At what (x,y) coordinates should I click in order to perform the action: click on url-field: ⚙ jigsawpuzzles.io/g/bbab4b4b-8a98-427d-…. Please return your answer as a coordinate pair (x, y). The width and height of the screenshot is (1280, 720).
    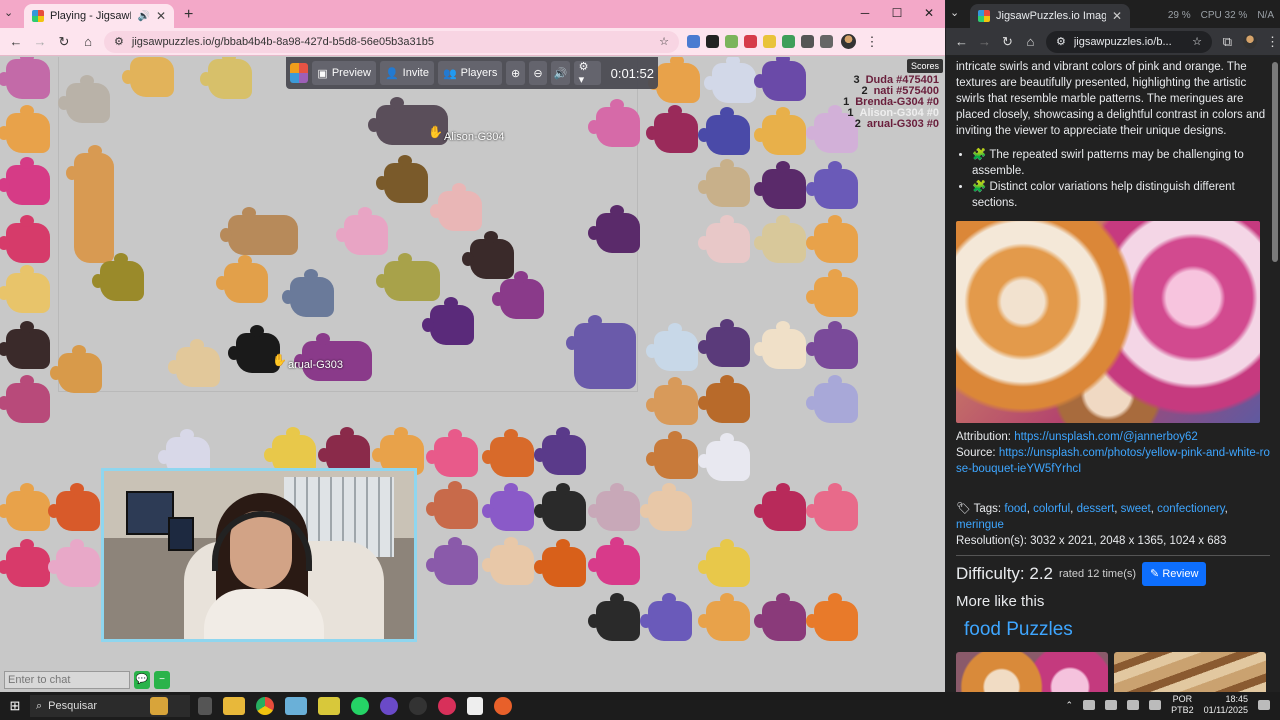
    Looking at the image, I should click on (391, 41).